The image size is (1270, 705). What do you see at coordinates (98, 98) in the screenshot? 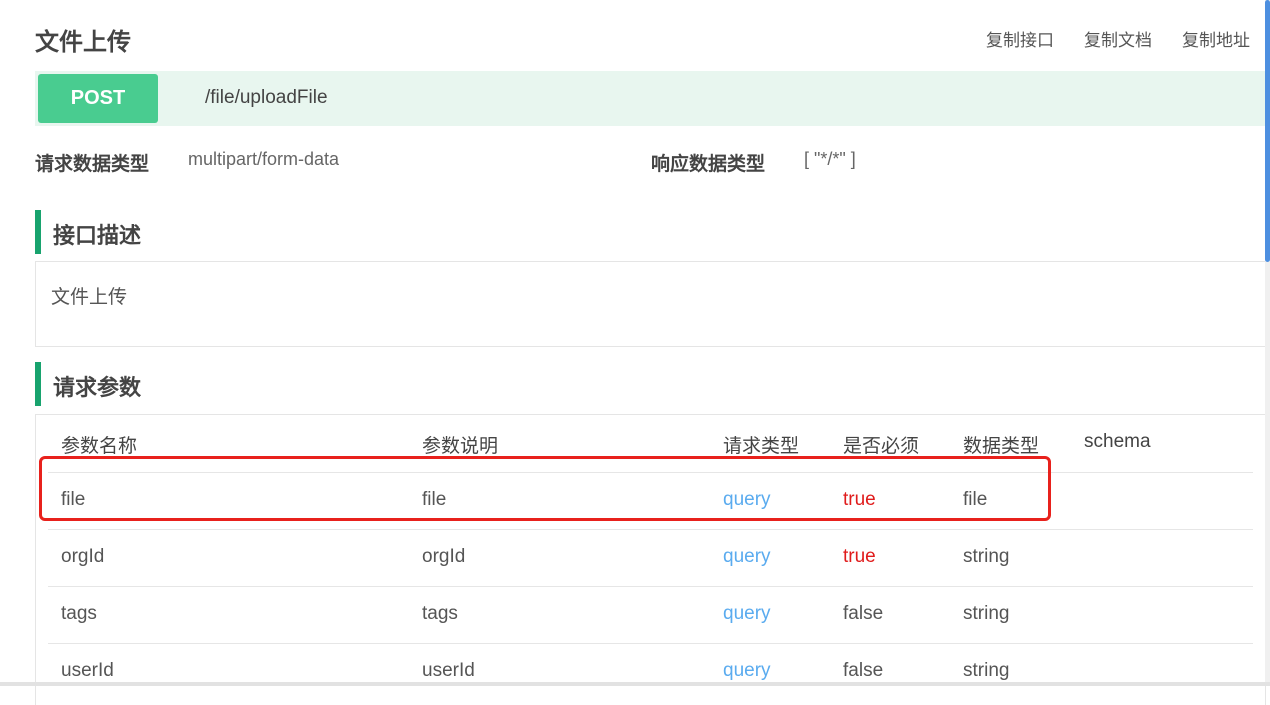
I see `method-badge: POST` at bounding box center [98, 98].